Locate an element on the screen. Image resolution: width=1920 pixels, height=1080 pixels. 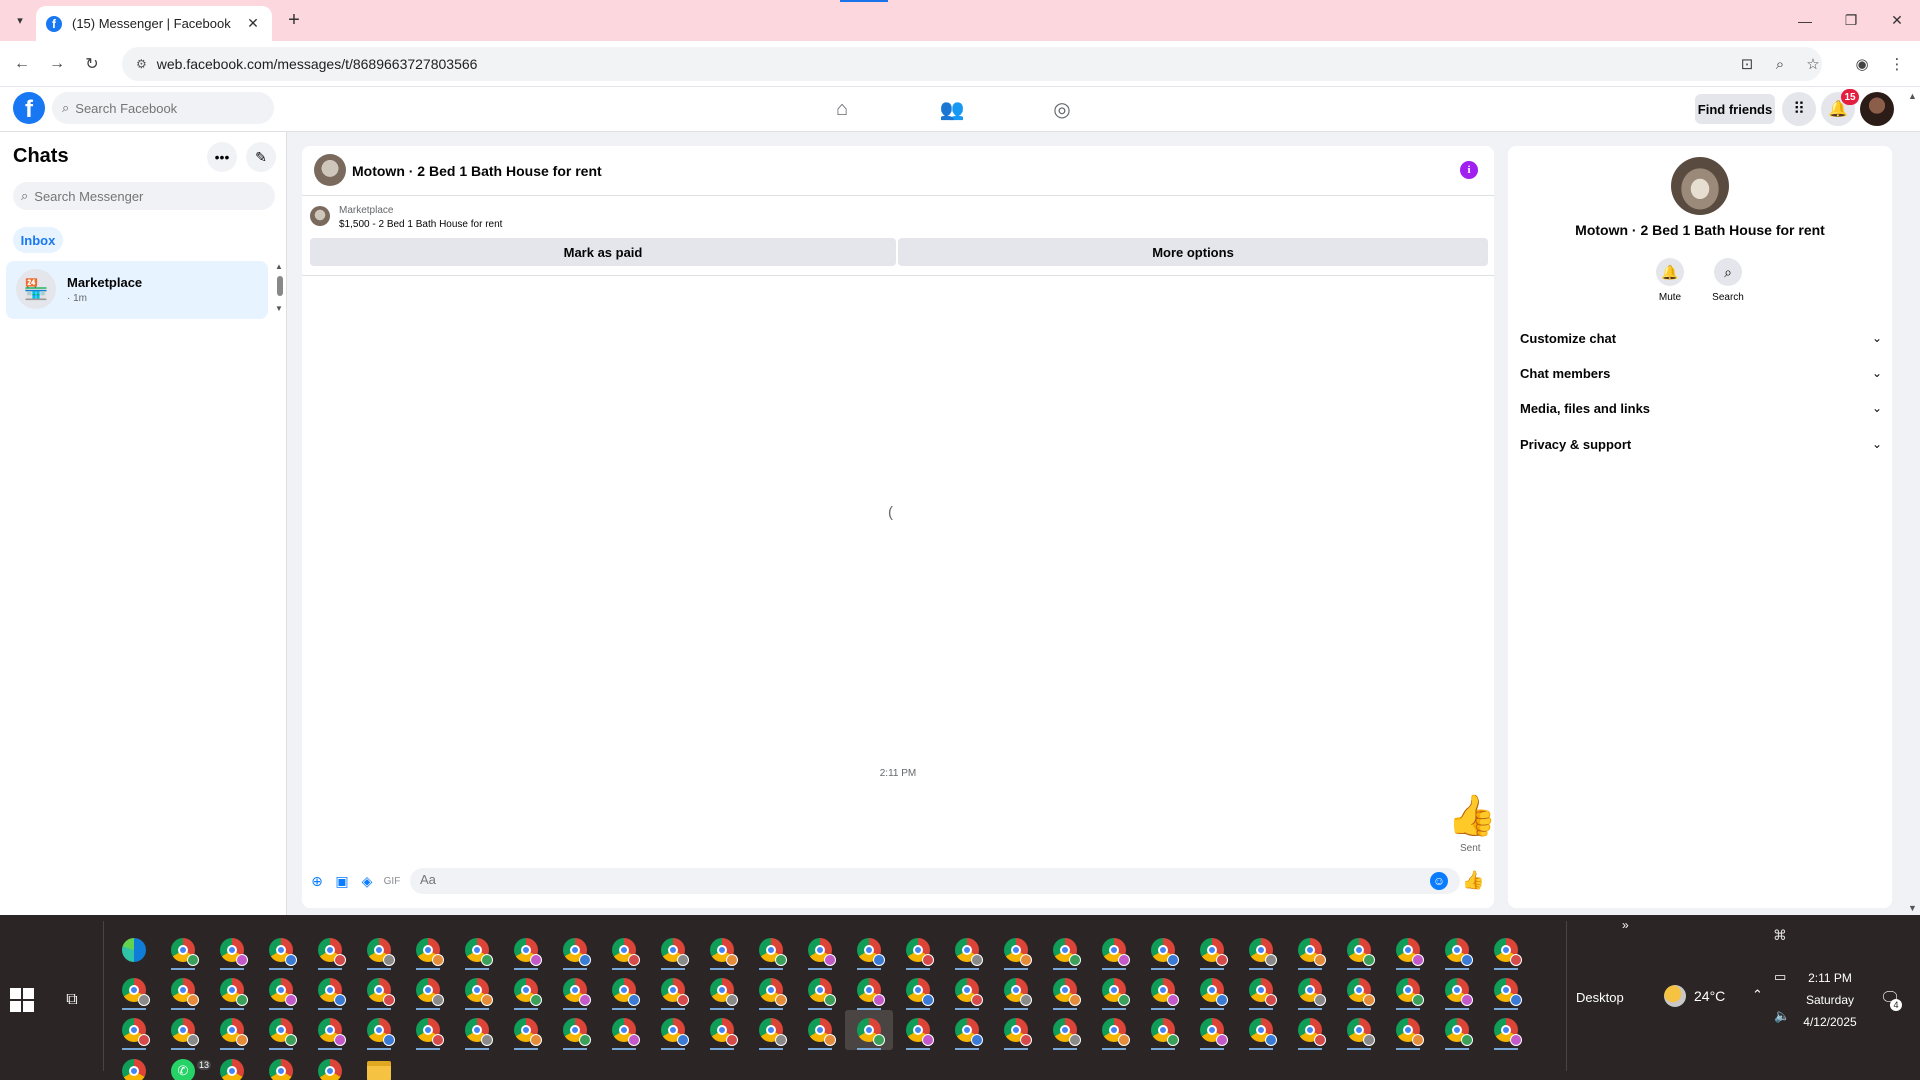
bell-icon: 🔔 is located at coordinates (1670, 272).